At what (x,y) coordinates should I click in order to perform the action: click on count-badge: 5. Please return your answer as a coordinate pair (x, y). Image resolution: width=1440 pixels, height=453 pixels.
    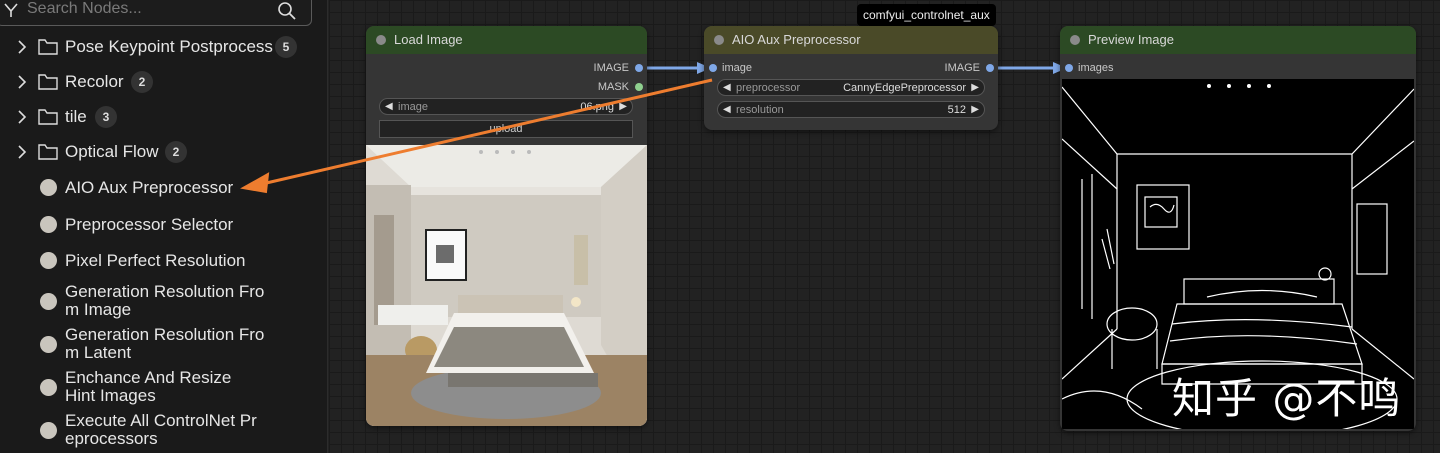
    Looking at the image, I should click on (286, 47).